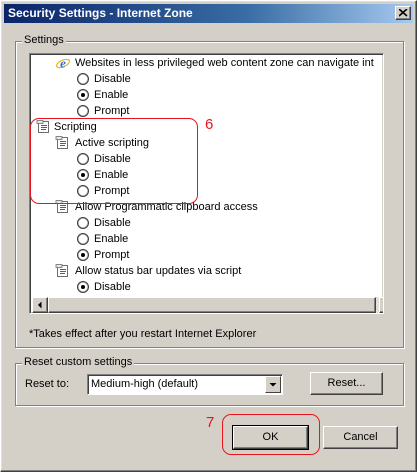 This screenshot has width=417, height=472. Describe the element at coordinates (63, 63) in the screenshot. I see `svg-text: e` at that location.